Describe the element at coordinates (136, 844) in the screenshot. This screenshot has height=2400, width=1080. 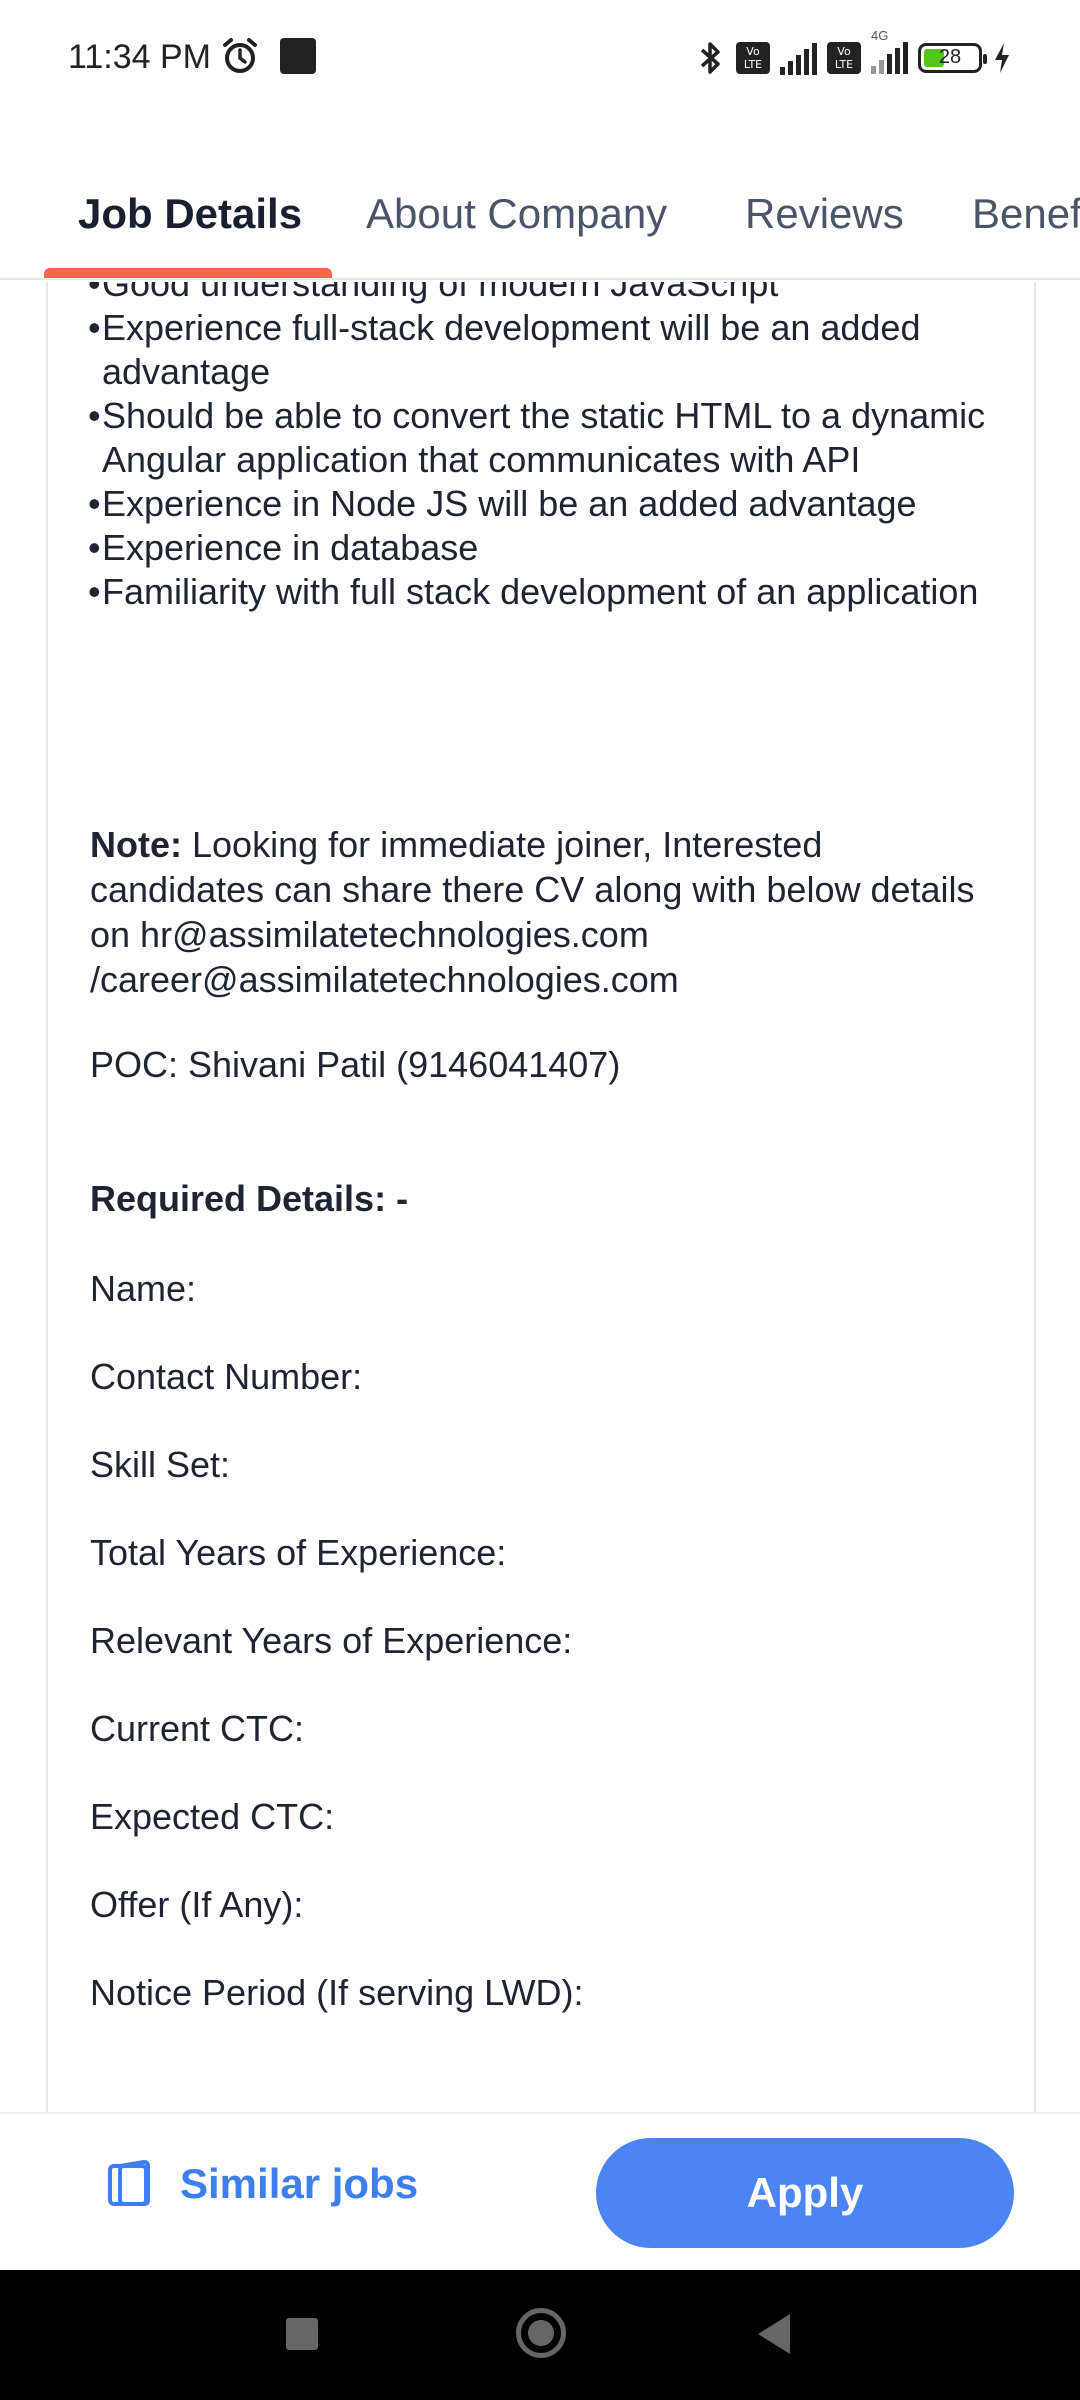
I see `note-label: Note:` at that location.